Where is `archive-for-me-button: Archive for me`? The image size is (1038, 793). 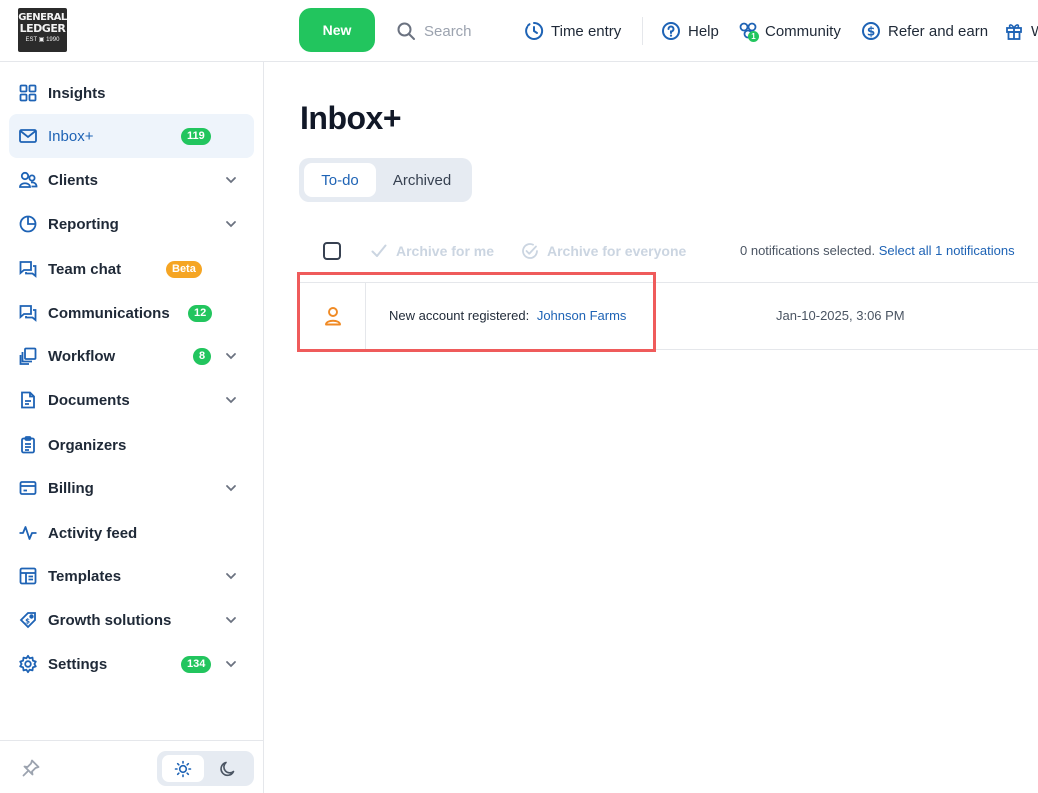 archive-for-me-button: Archive for me is located at coordinates (432, 251).